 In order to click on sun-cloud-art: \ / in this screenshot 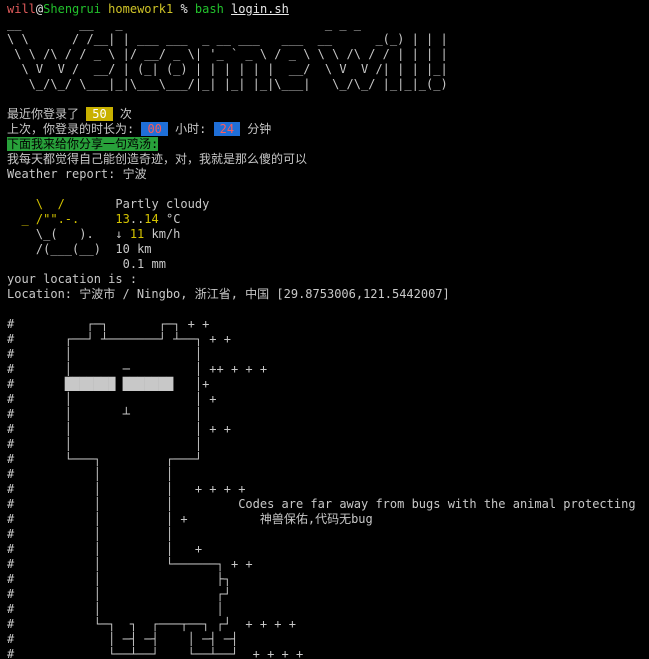, I will do `click(47, 204)`.